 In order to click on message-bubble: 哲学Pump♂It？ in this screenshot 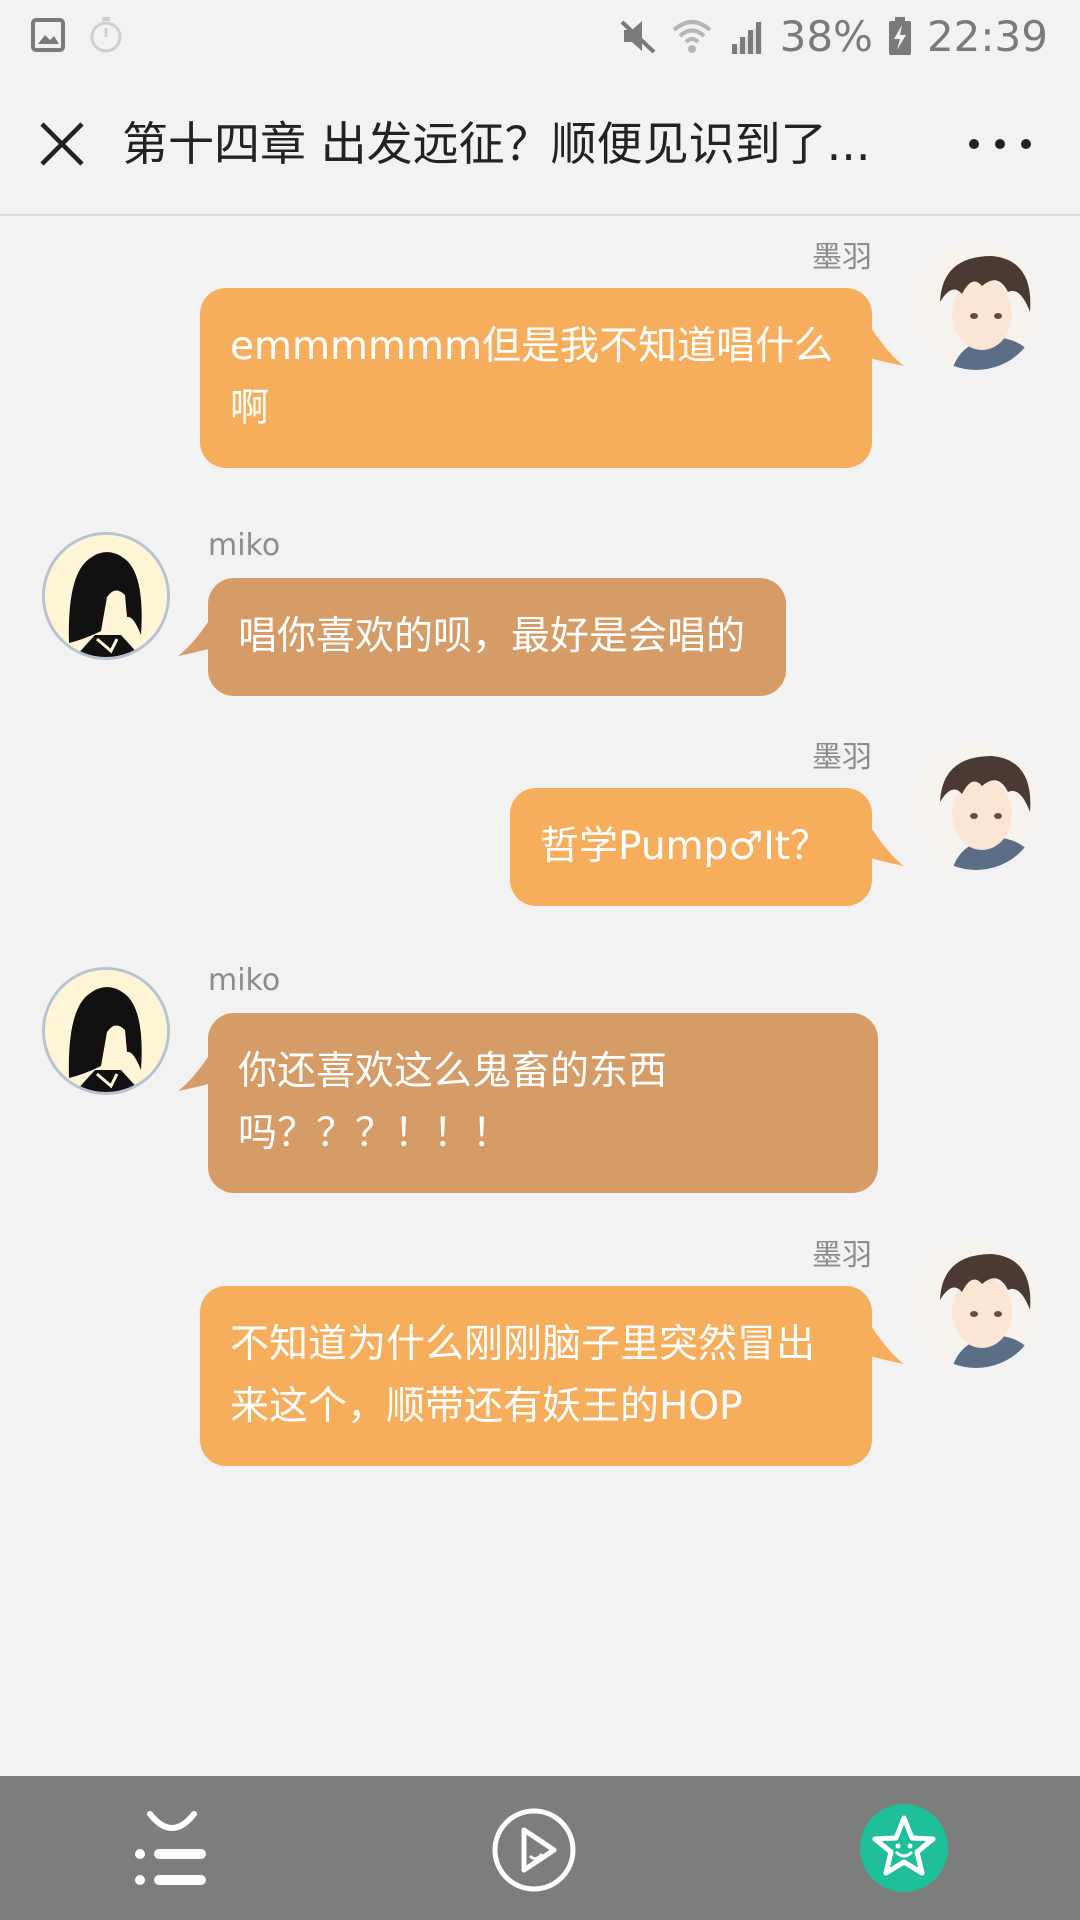, I will do `click(691, 847)`.